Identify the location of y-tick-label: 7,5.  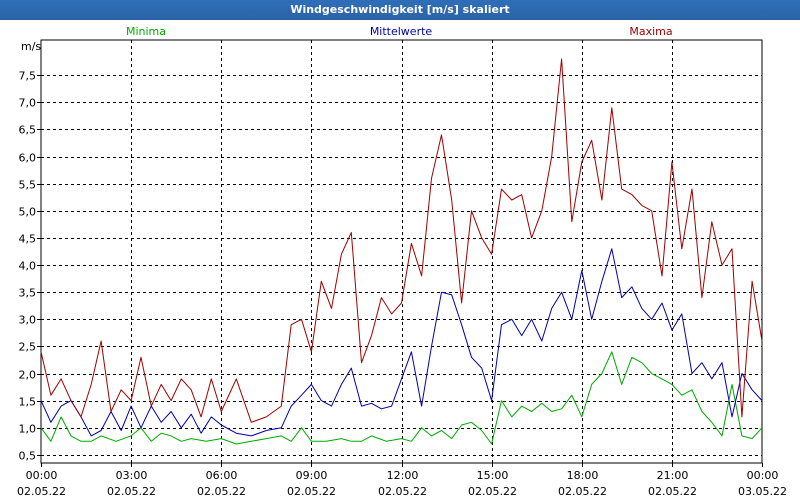
(28, 76).